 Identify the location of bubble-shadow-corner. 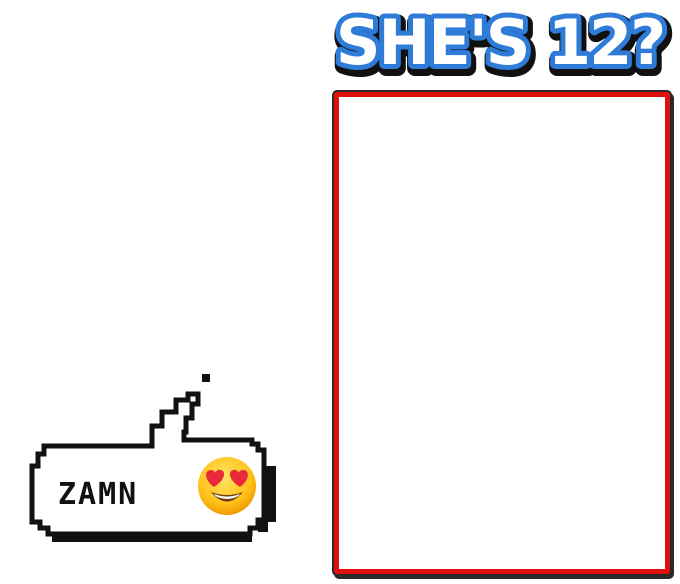
(263, 527).